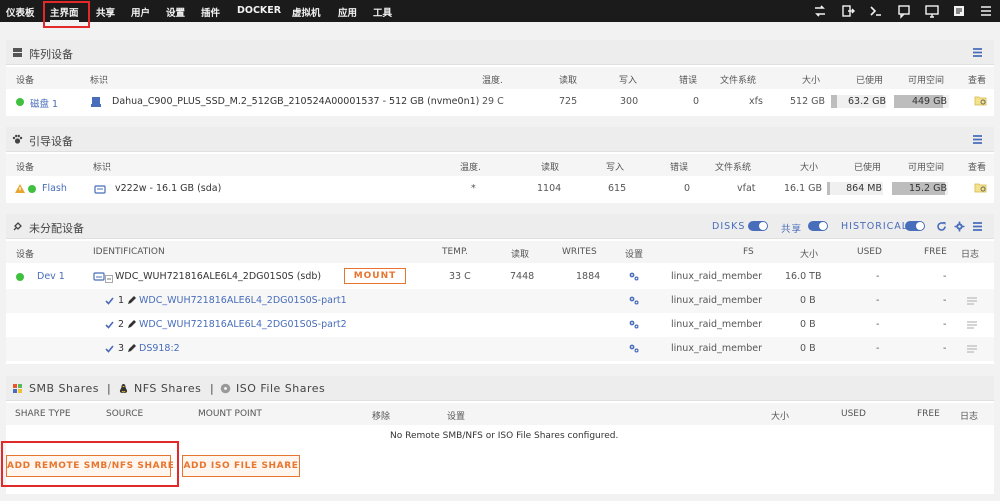 The height and width of the screenshot is (501, 1000). What do you see at coordinates (456, 417) in the screenshot?
I see `col-settings: 设置` at bounding box center [456, 417].